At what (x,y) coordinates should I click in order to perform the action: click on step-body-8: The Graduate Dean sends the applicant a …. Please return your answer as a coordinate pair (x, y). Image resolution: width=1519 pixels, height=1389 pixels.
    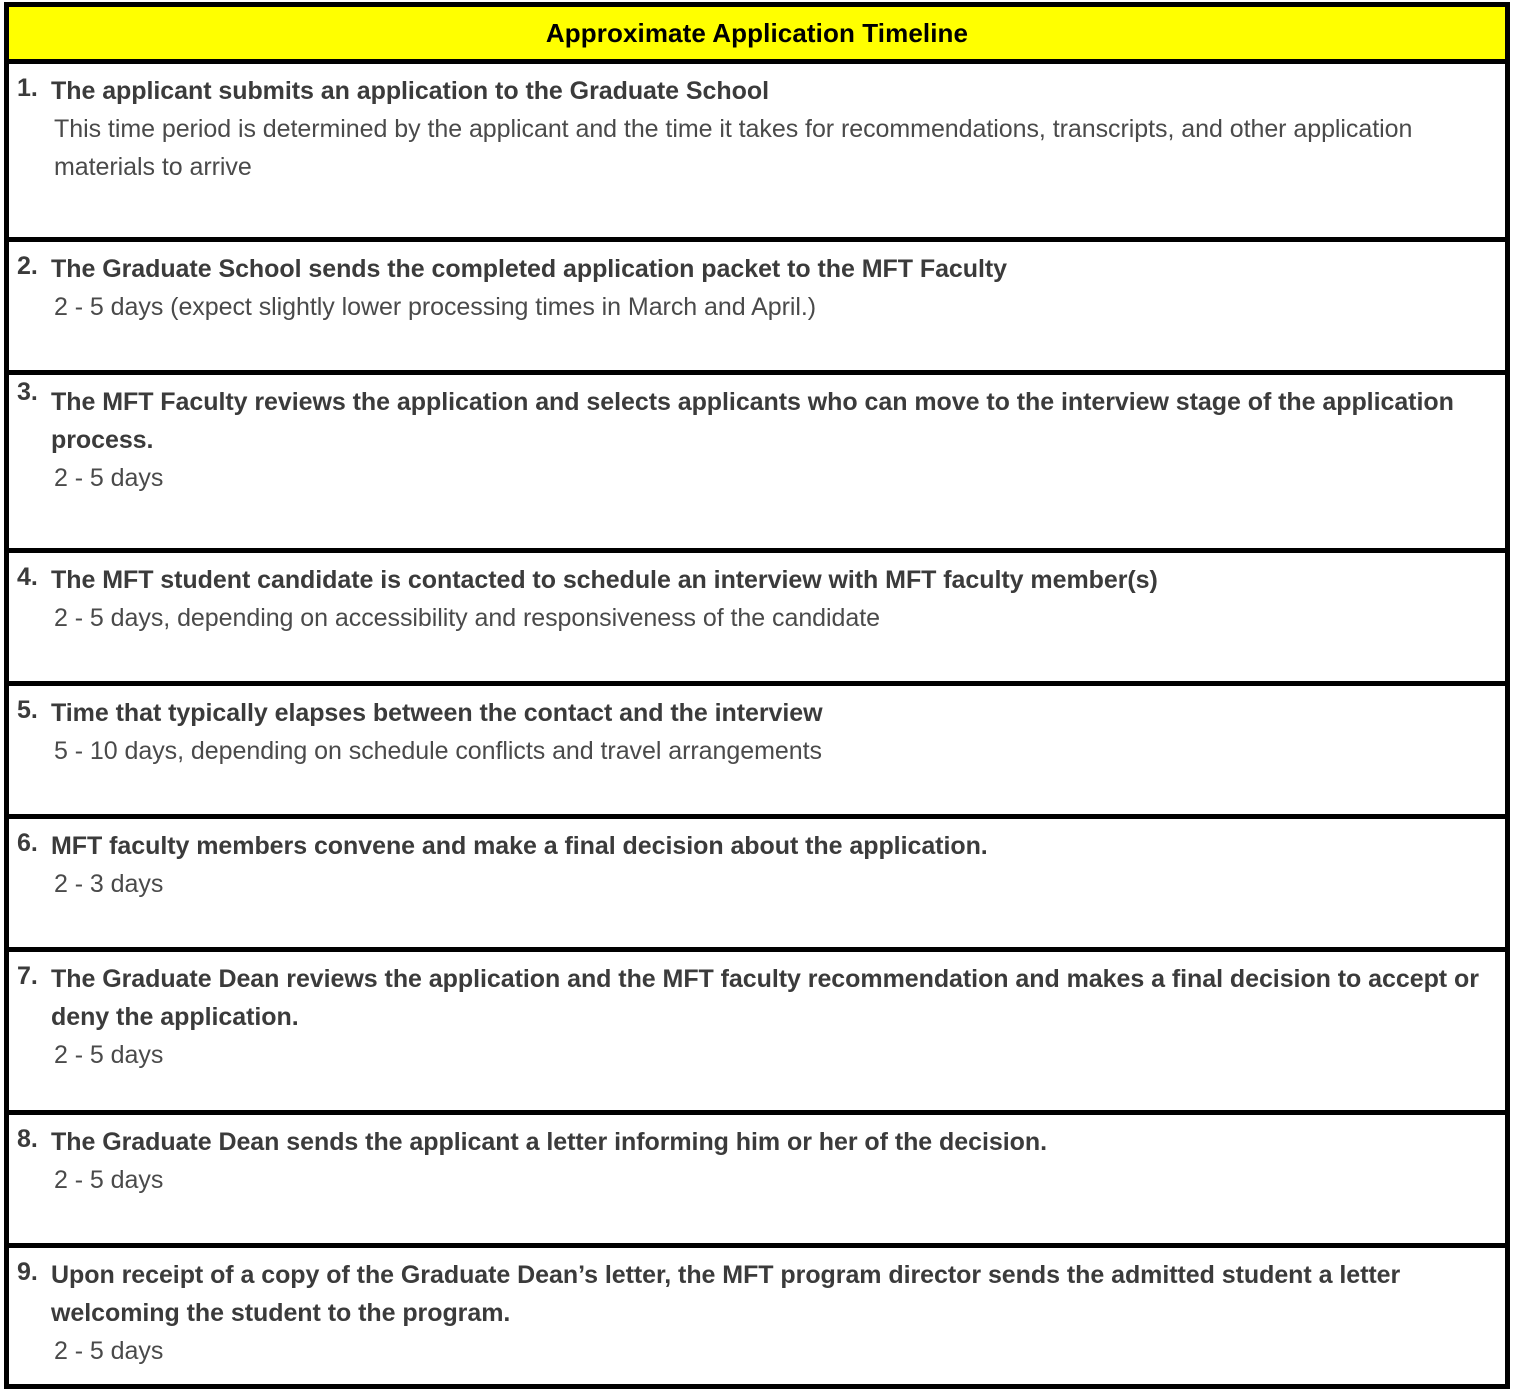
    Looking at the image, I should click on (773, 1161).